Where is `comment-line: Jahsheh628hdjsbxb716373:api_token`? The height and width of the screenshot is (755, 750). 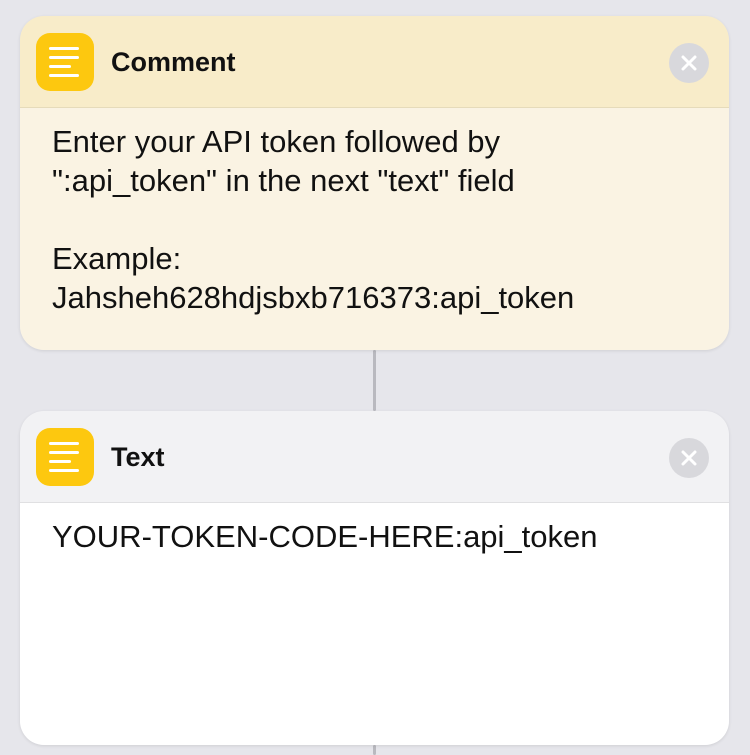
comment-line: Jahsheh628hdjsbxb716373:api_token is located at coordinates (313, 297).